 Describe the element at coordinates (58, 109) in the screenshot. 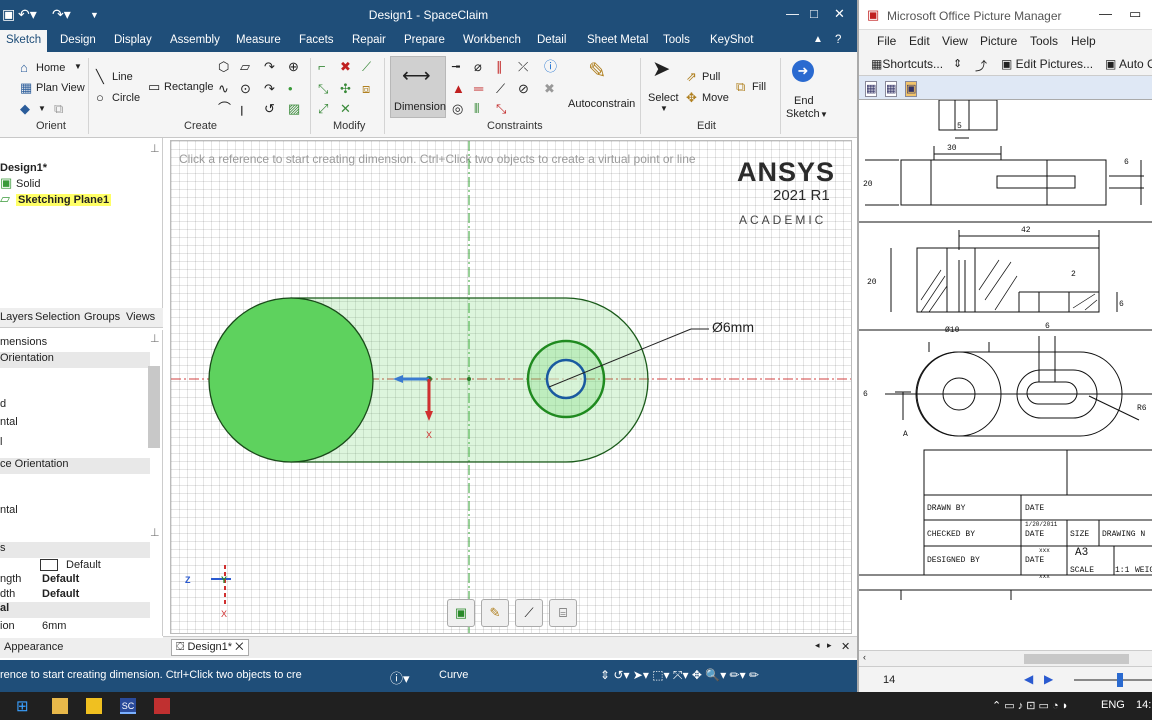

I see `view-icon: ⧉` at that location.